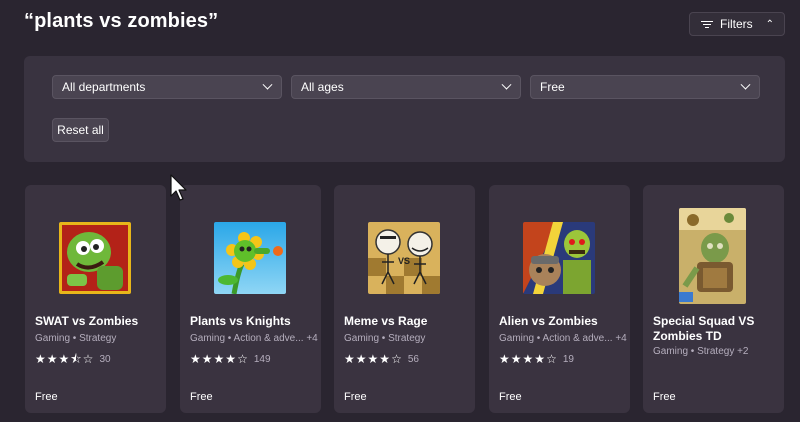  I want to click on review-count: 56, so click(413, 359).